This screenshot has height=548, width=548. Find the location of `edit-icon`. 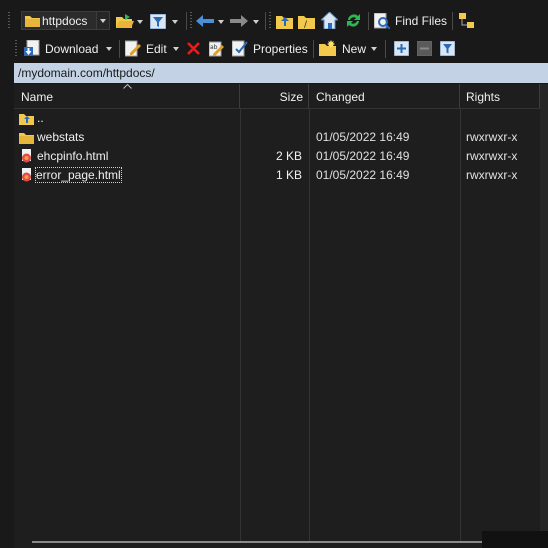

edit-icon is located at coordinates (133, 48).